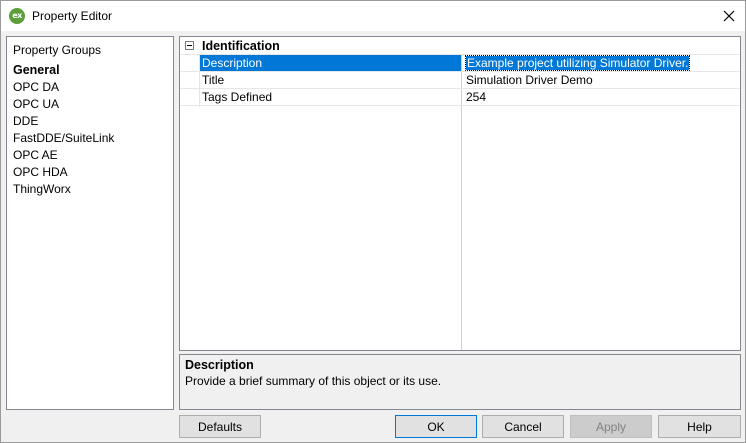 The height and width of the screenshot is (443, 746). Describe the element at coordinates (63, 172) in the screenshot. I see `group-item-opc-hda: OPC HDA` at that location.